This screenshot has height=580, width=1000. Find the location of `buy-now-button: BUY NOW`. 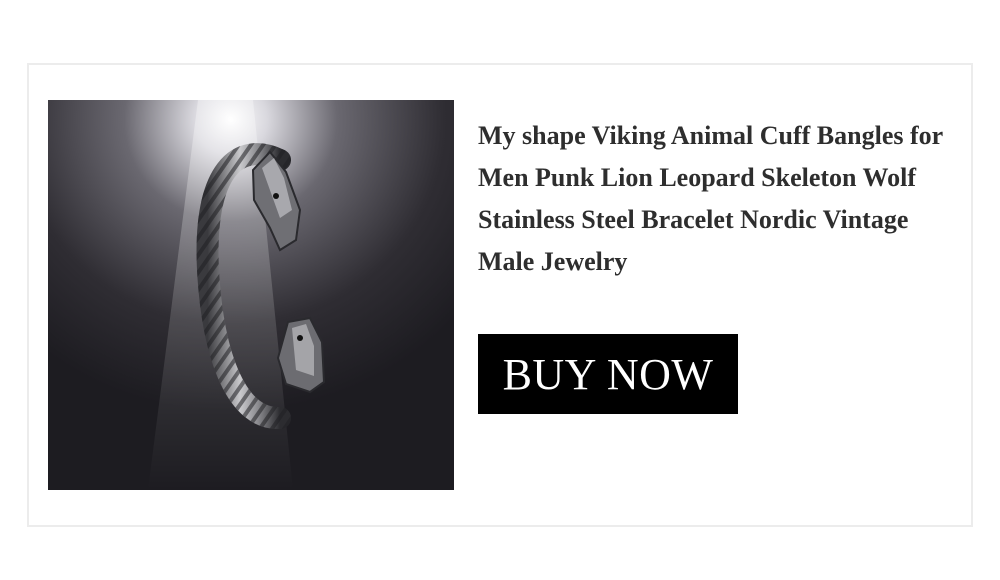

buy-now-button: BUY NOW is located at coordinates (608, 374).